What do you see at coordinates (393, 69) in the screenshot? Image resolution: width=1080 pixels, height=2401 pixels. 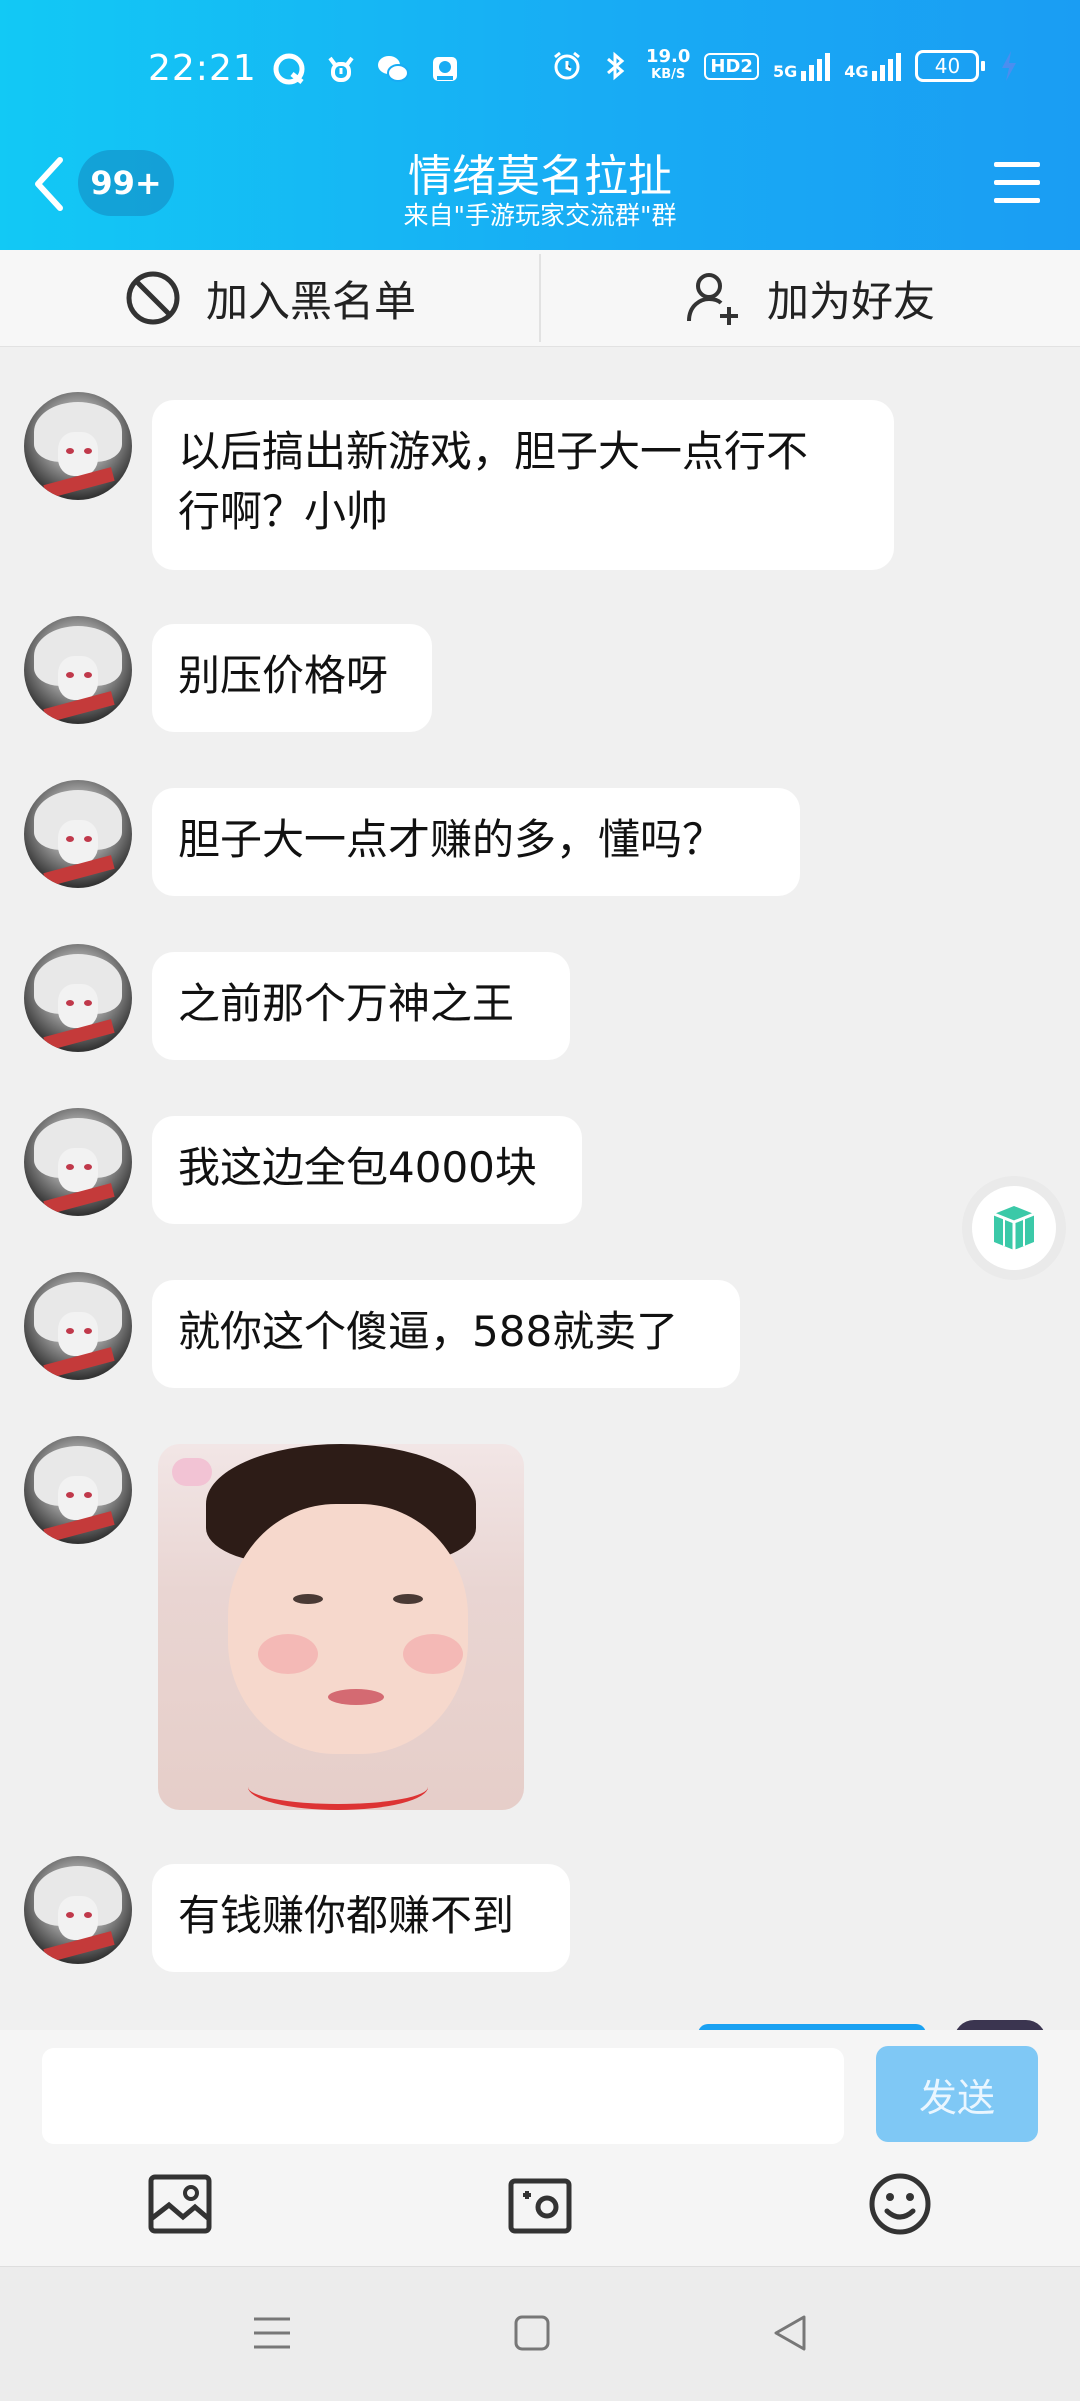 I see `wechat-icon` at bounding box center [393, 69].